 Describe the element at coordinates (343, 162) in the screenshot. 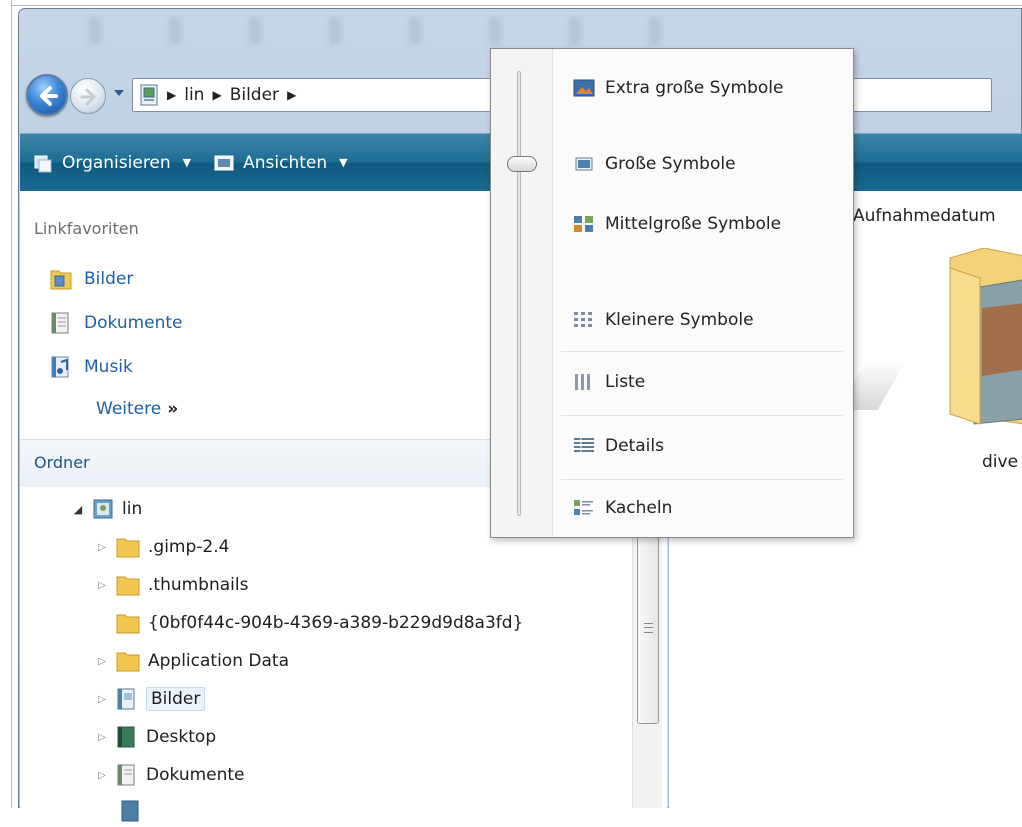

I see `views-dropdown-arrow: ▼` at that location.